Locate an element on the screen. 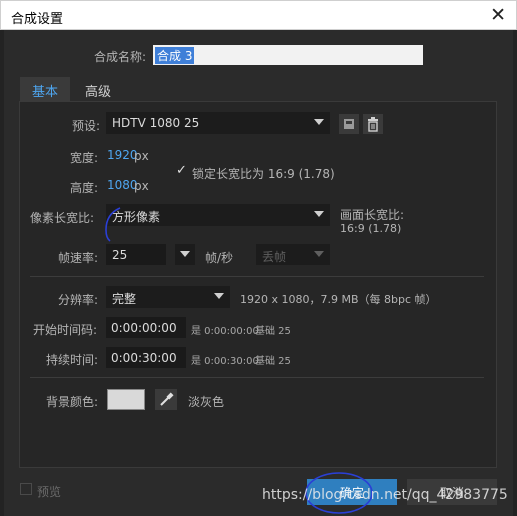 The width and height of the screenshot is (517, 516). title-bar: 合成设置 ✕ is located at coordinates (258, 15).